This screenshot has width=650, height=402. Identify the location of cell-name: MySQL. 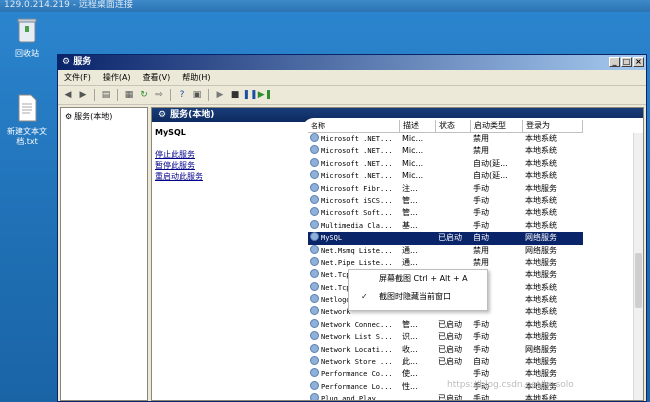
(354, 238).